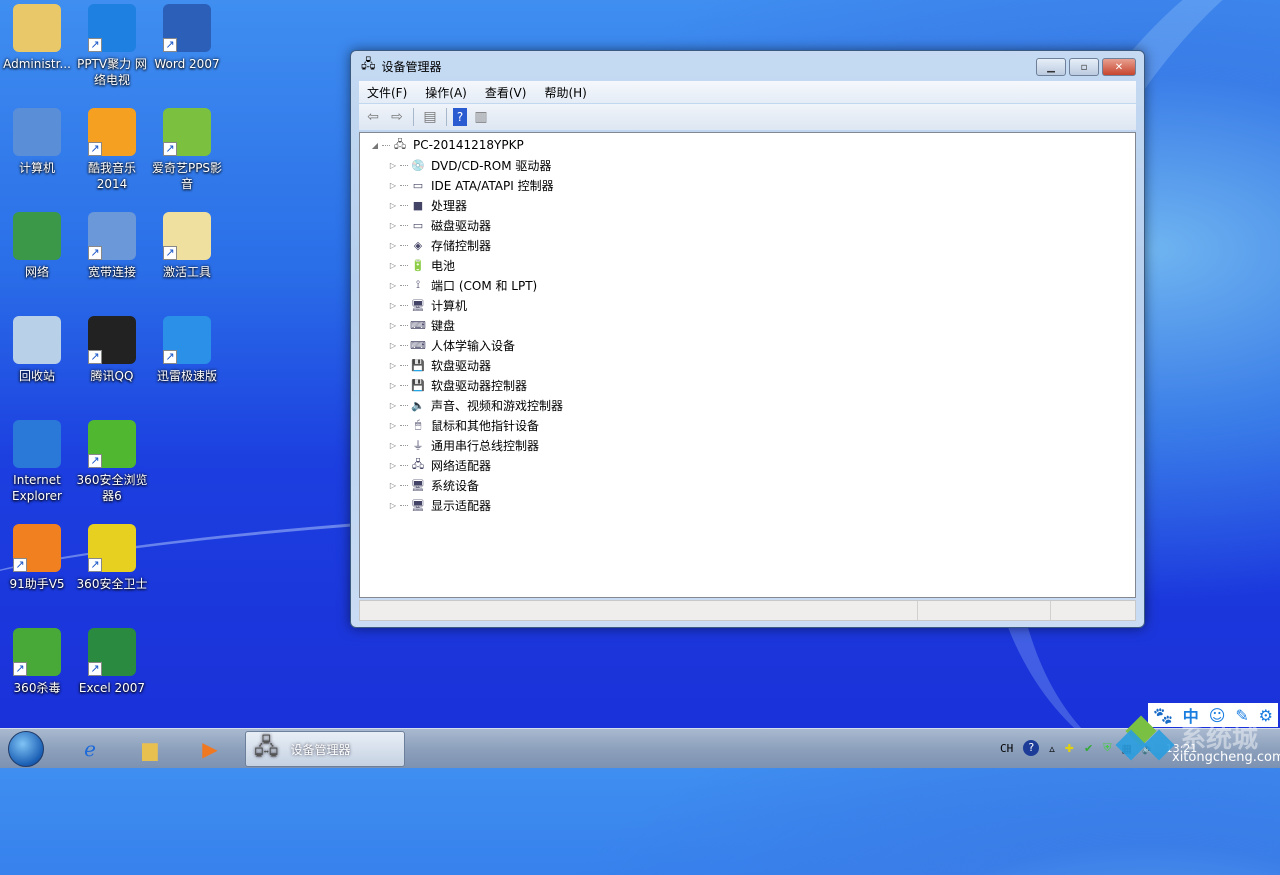 This screenshot has width=1280, height=875. What do you see at coordinates (430, 117) in the screenshot?
I see `show-hide-tree-icon: ▤` at bounding box center [430, 117].